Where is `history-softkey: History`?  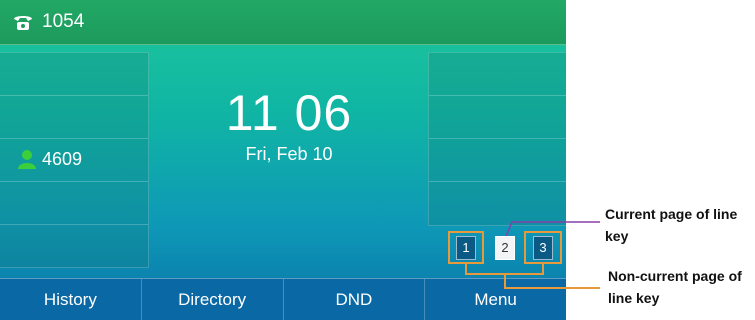 history-softkey: History is located at coordinates (70, 299).